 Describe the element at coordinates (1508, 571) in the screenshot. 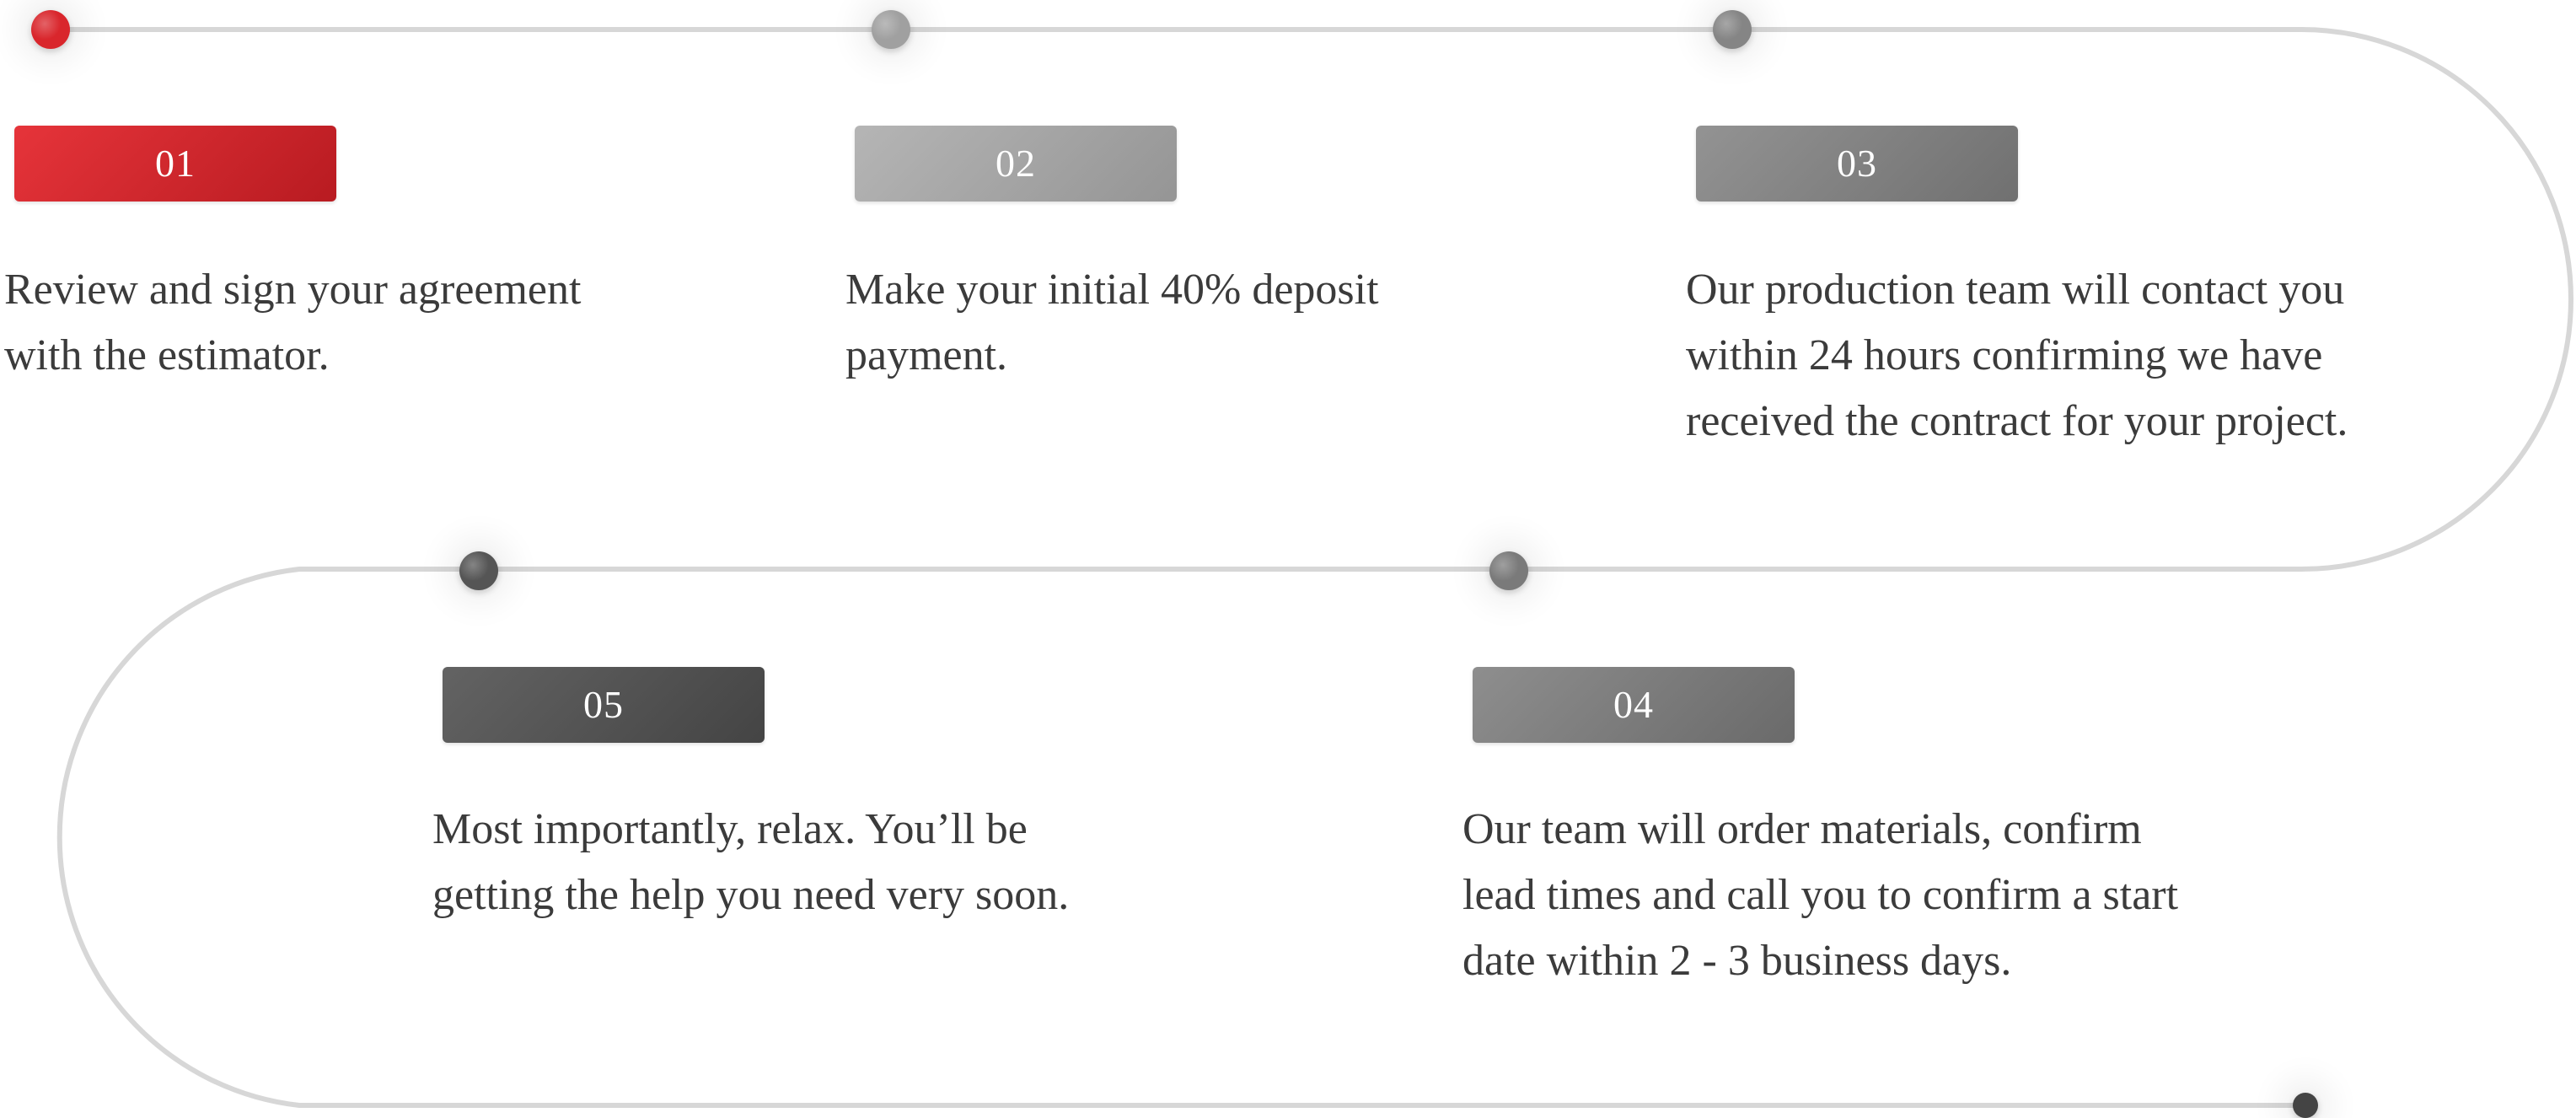

I see `step-04-dot` at that location.